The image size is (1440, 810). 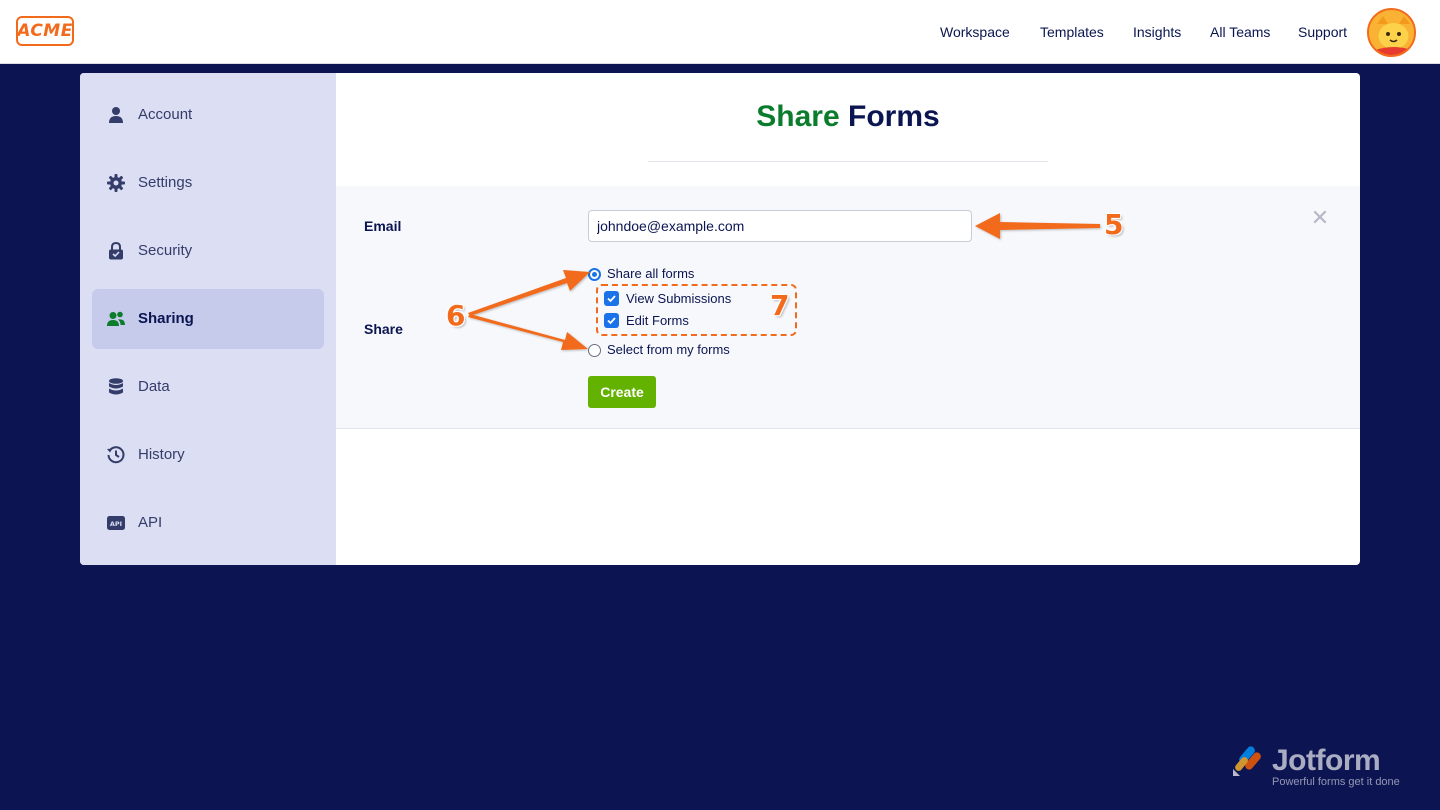 I want to click on database-icon, so click(x=116, y=386).